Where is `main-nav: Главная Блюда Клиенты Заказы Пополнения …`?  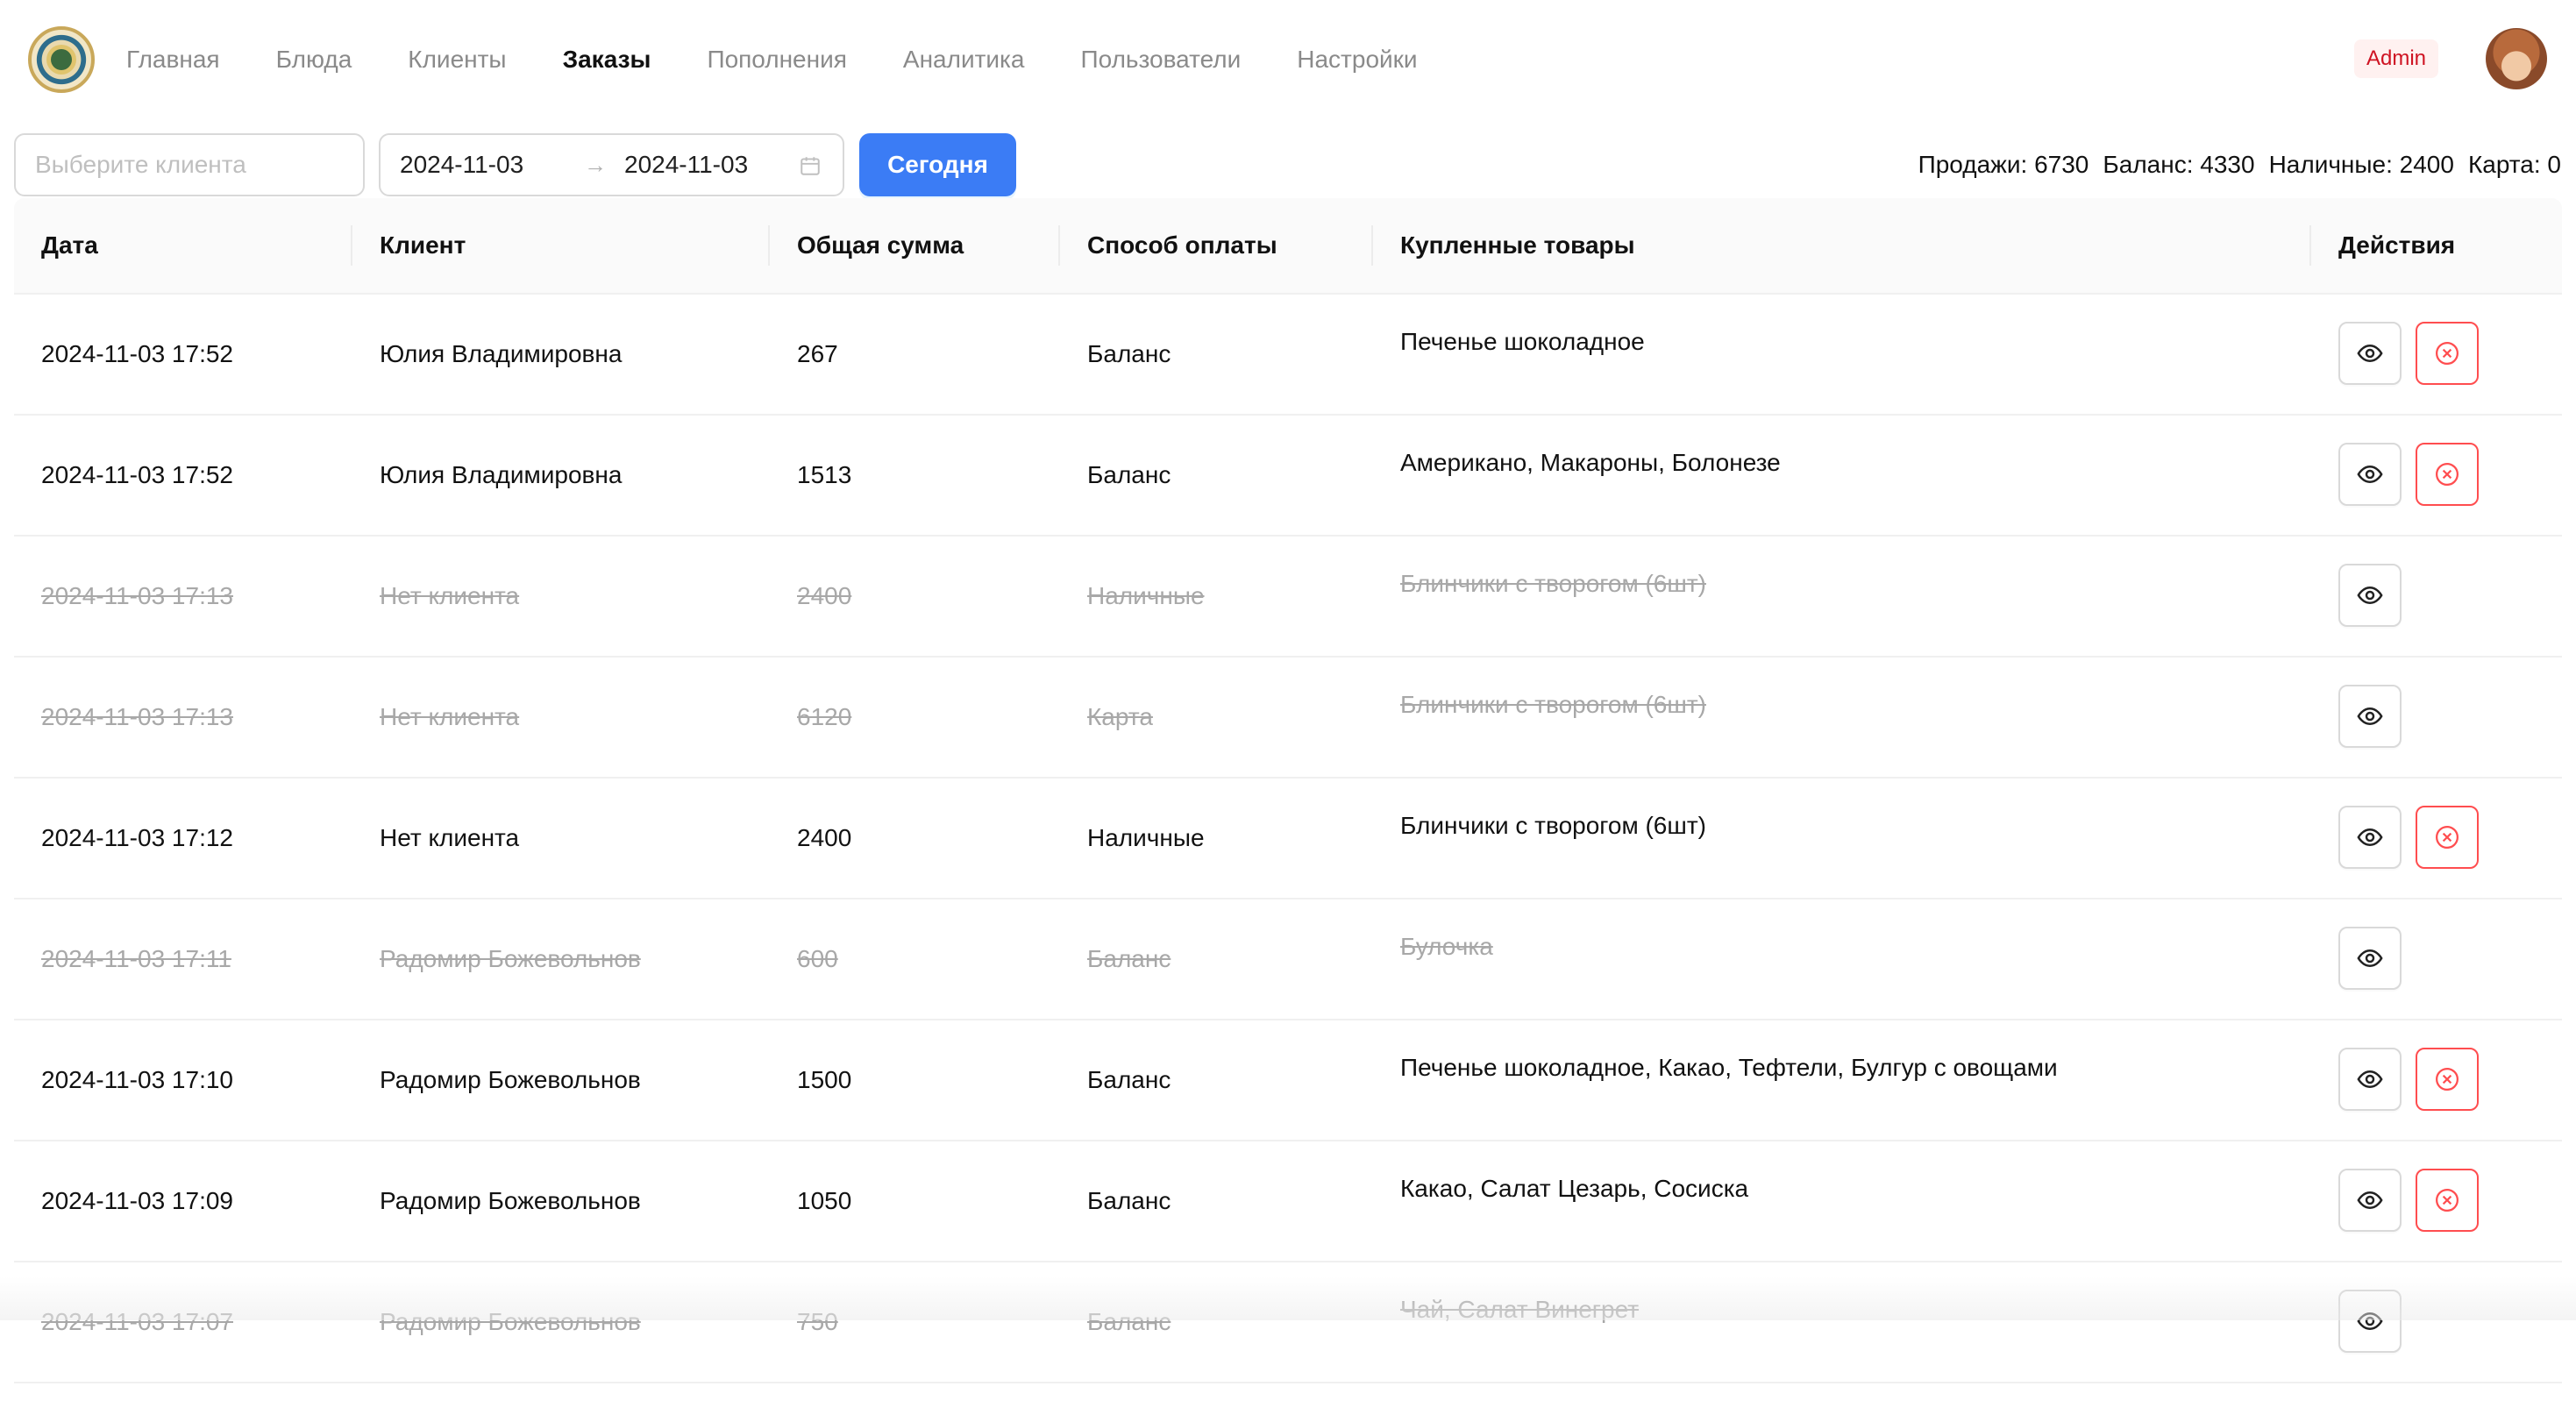
main-nav: Главная Блюда Клиенты Заказы Пополнения … is located at coordinates (800, 59).